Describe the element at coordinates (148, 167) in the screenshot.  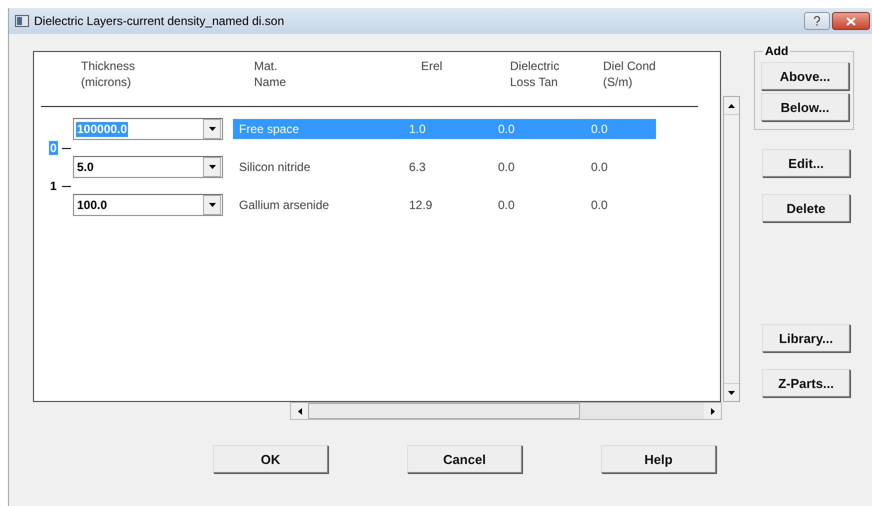
I see `thickness-combo: 5.0` at that location.